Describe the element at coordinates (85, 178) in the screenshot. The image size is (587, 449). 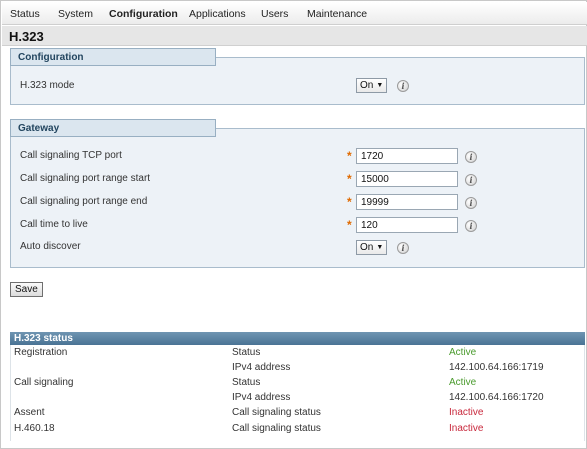
I see `port-range-start-label: Call signaling port range start` at that location.